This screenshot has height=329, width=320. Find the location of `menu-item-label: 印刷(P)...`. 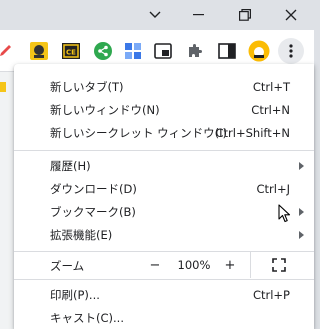

menu-item-label: 印刷(P)... is located at coordinates (75, 295).